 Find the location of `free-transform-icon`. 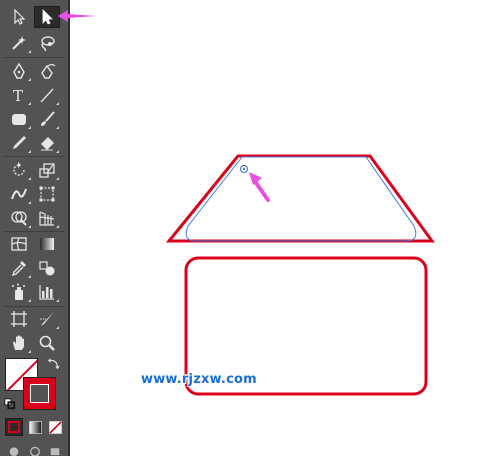

free-transform-icon is located at coordinates (47, 194).